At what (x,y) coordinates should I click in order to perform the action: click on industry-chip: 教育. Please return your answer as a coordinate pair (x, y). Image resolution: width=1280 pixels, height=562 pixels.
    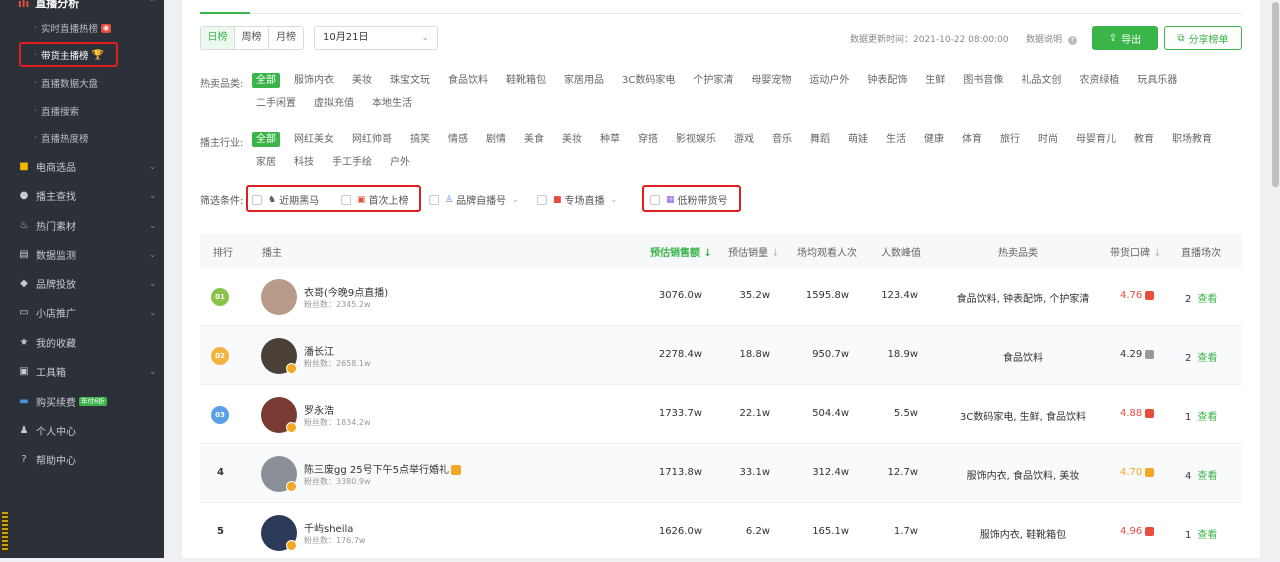
    Looking at the image, I should click on (1144, 139).